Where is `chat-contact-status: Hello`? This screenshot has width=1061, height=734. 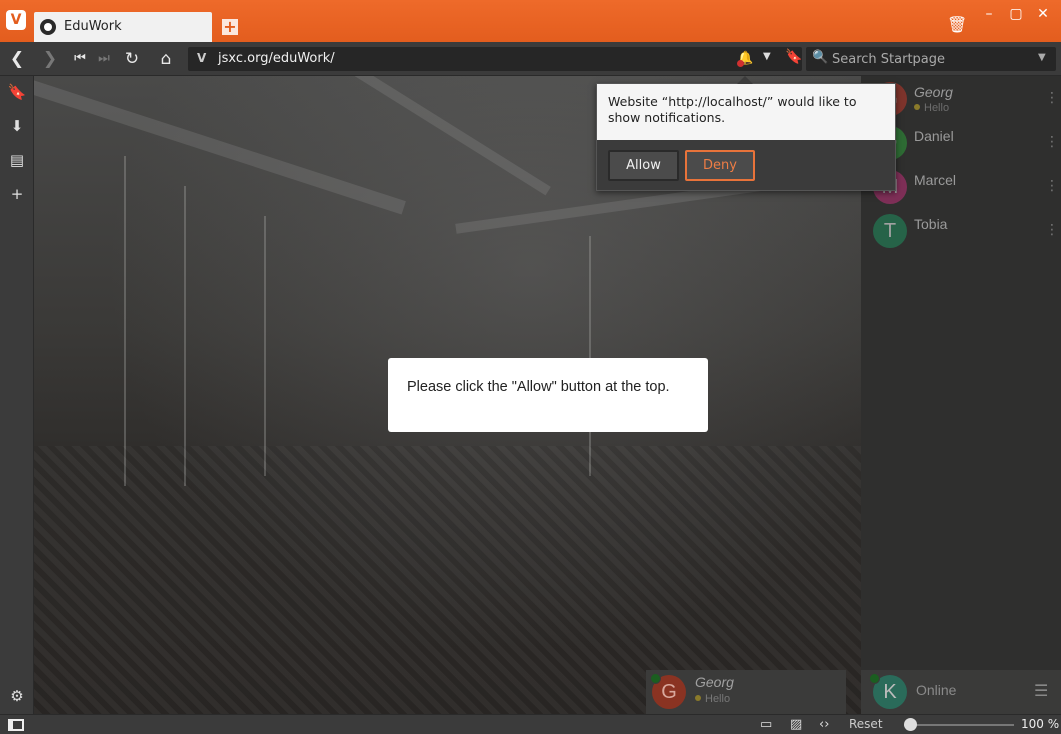 chat-contact-status: Hello is located at coordinates (712, 699).